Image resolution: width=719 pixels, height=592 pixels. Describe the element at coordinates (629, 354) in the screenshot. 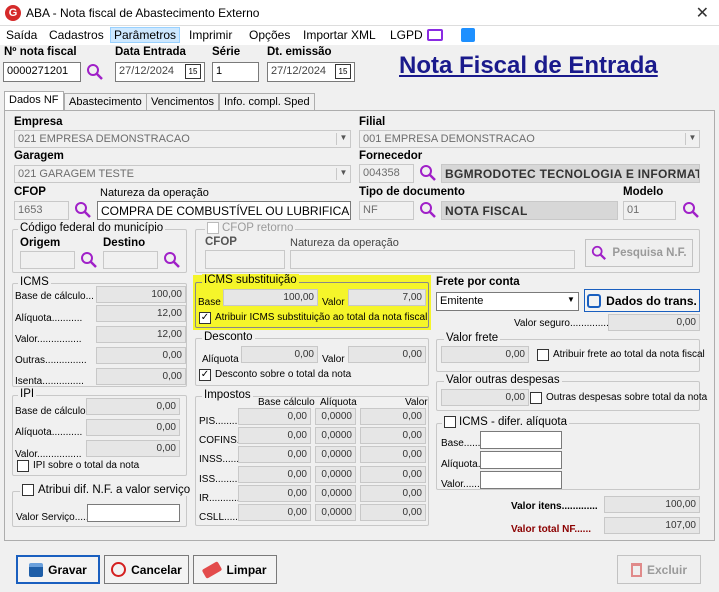

I see `frete-check-label: Atribuir frete ao total da nota fiscal` at that location.